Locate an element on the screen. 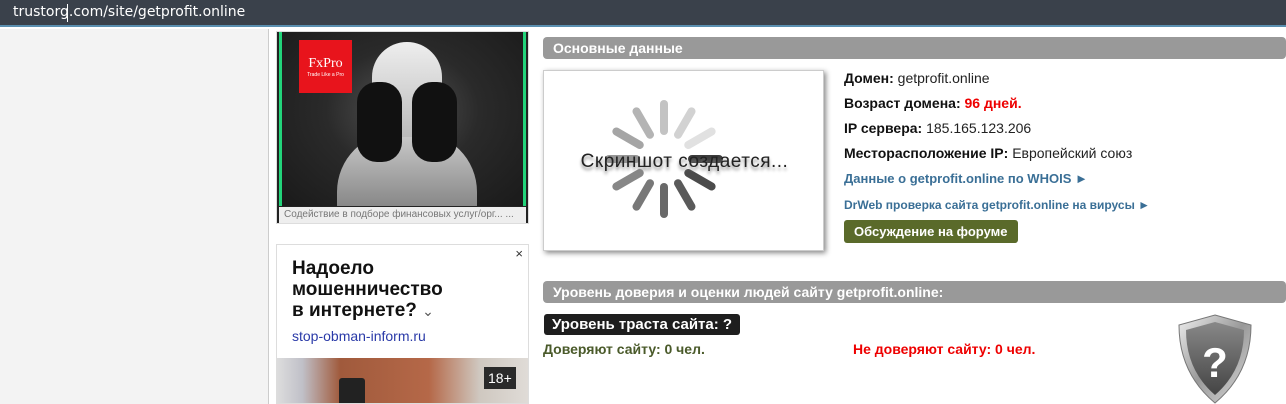 This screenshot has width=1286, height=404. domain-value: getprofit.online is located at coordinates (943, 78).